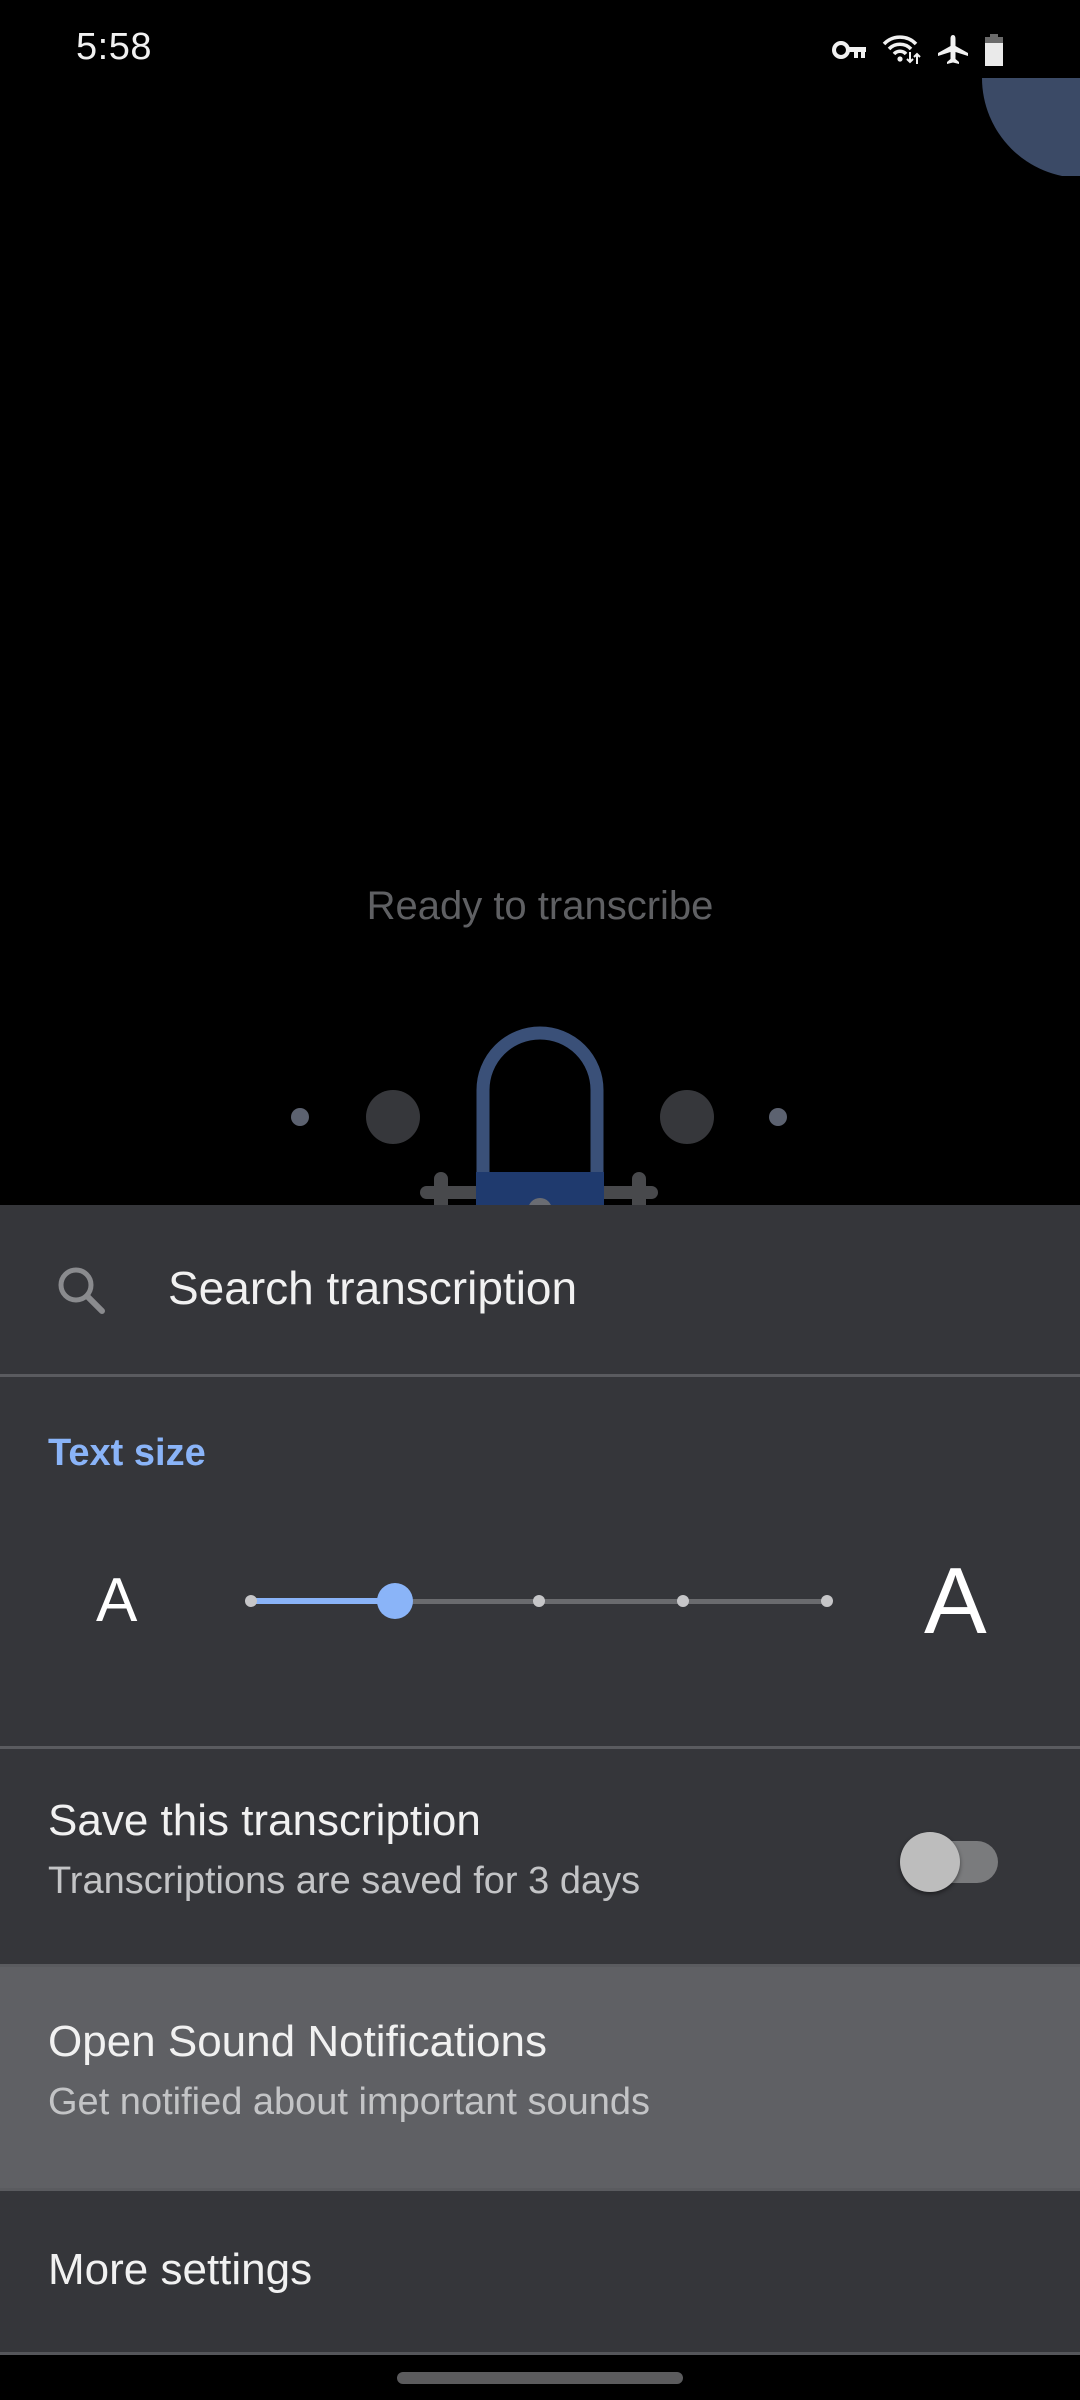 The height and width of the screenshot is (2400, 1080). I want to click on text-size-small-indicator: A, so click(117, 1600).